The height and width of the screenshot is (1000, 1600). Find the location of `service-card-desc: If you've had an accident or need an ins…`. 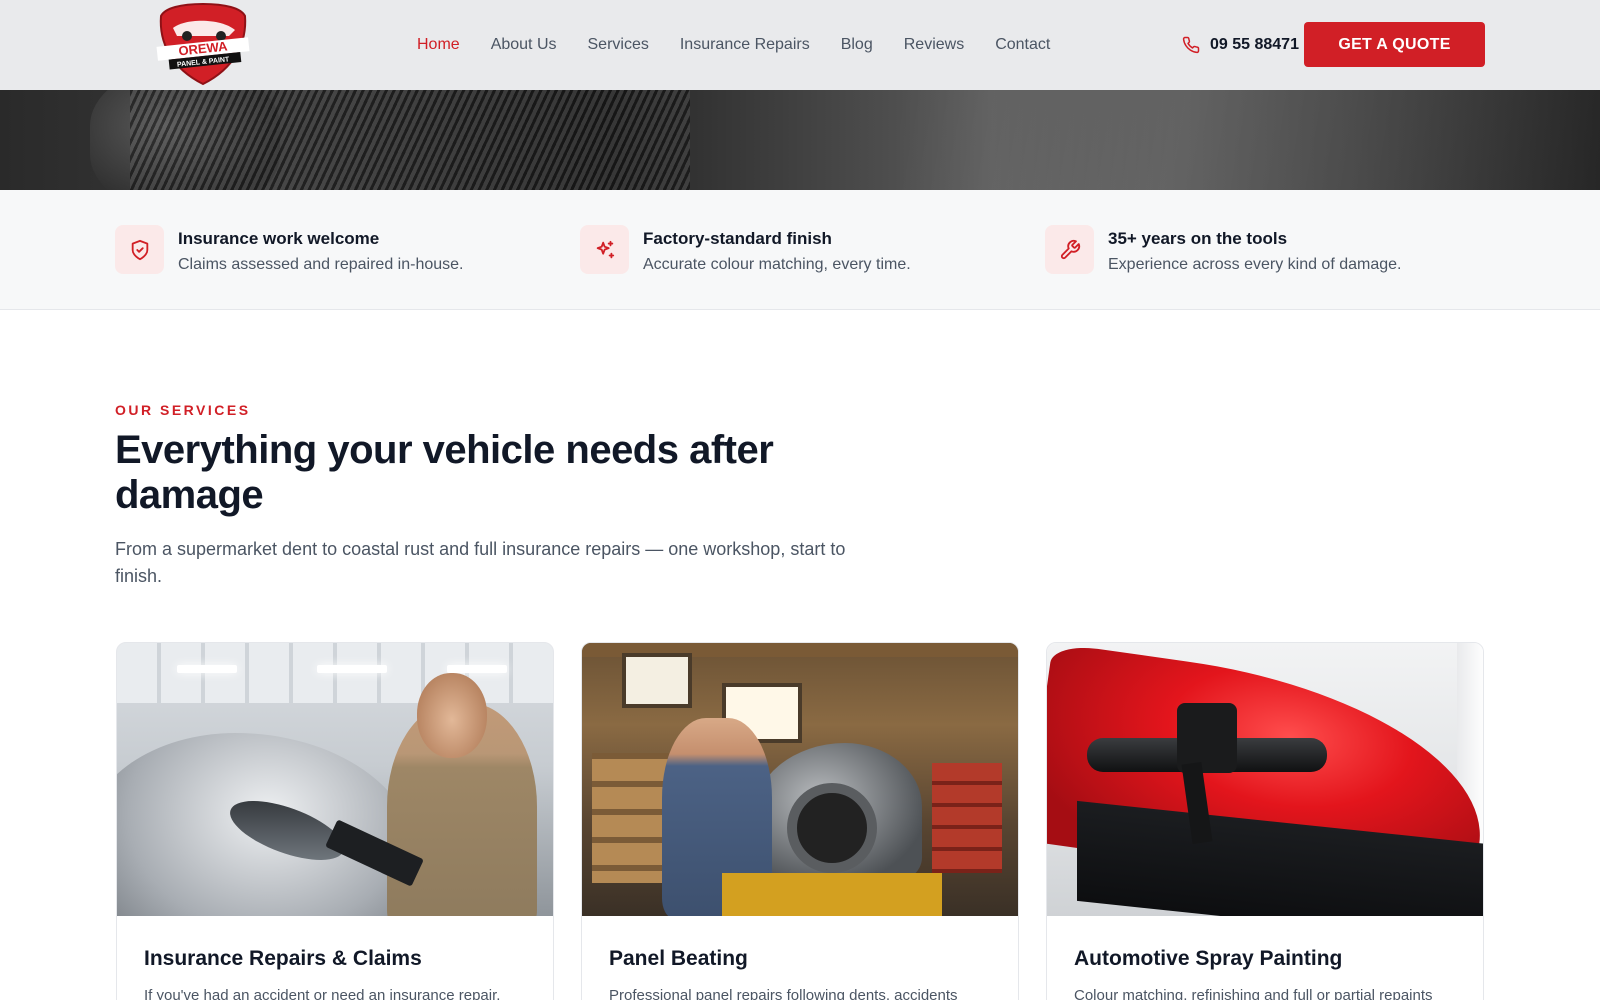

service-card-desc: If you've had an accident or need an ins… is located at coordinates (322, 993).